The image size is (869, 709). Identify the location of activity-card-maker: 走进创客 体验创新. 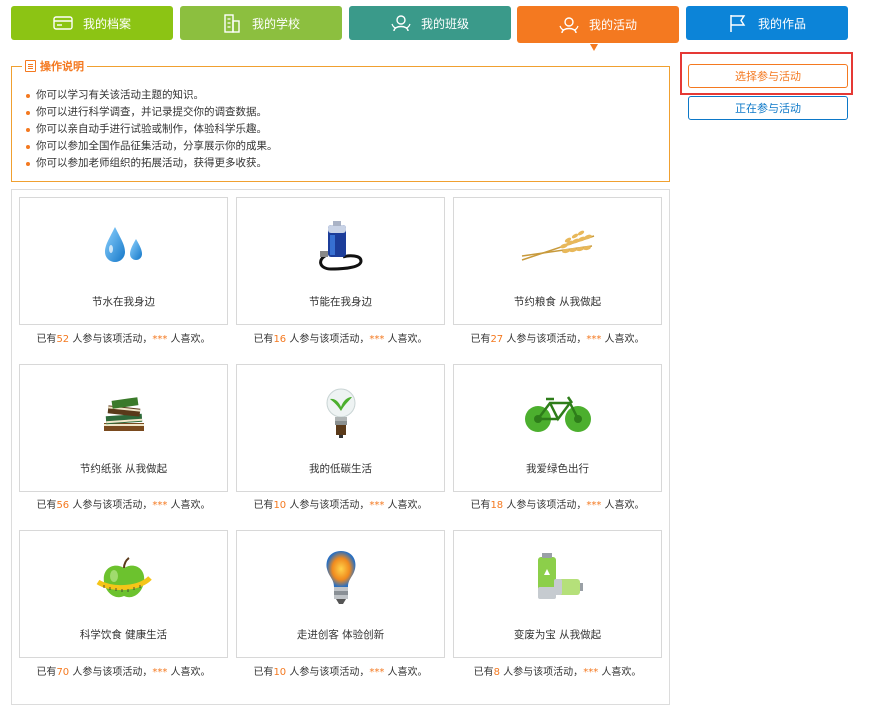
(340, 594).